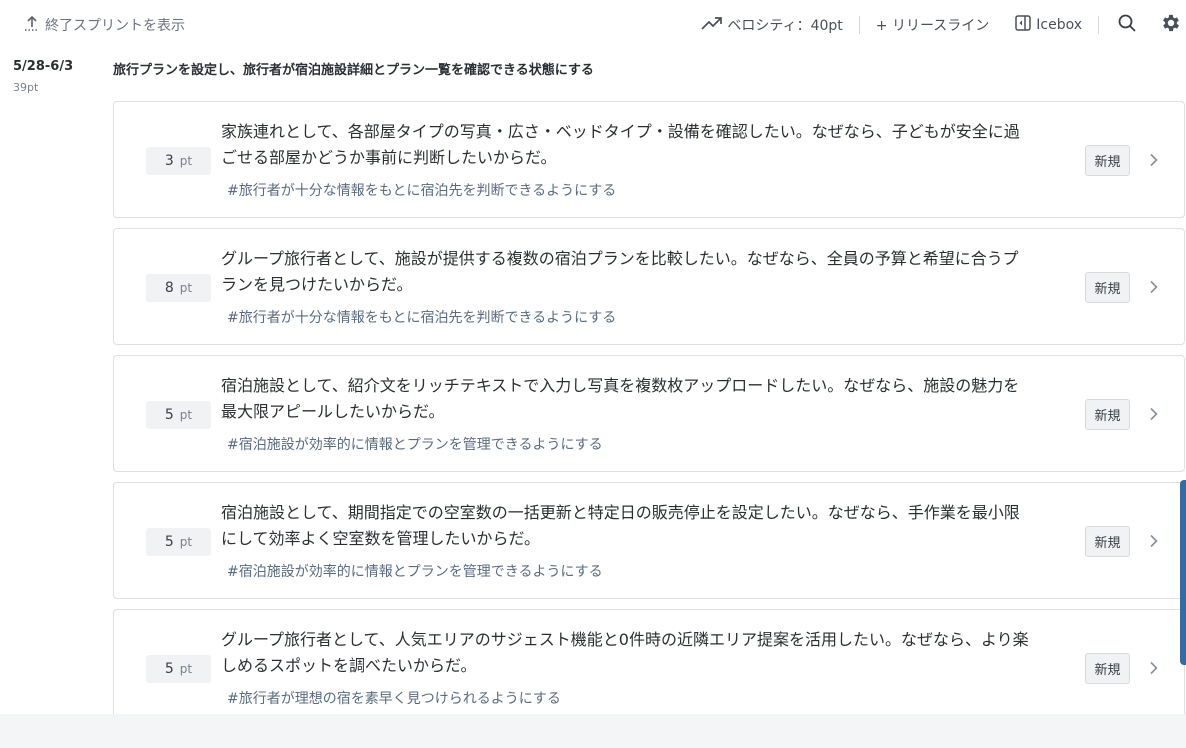 This screenshot has height=748, width=1186. I want to click on icebox-label: Icebox, so click(1059, 25).